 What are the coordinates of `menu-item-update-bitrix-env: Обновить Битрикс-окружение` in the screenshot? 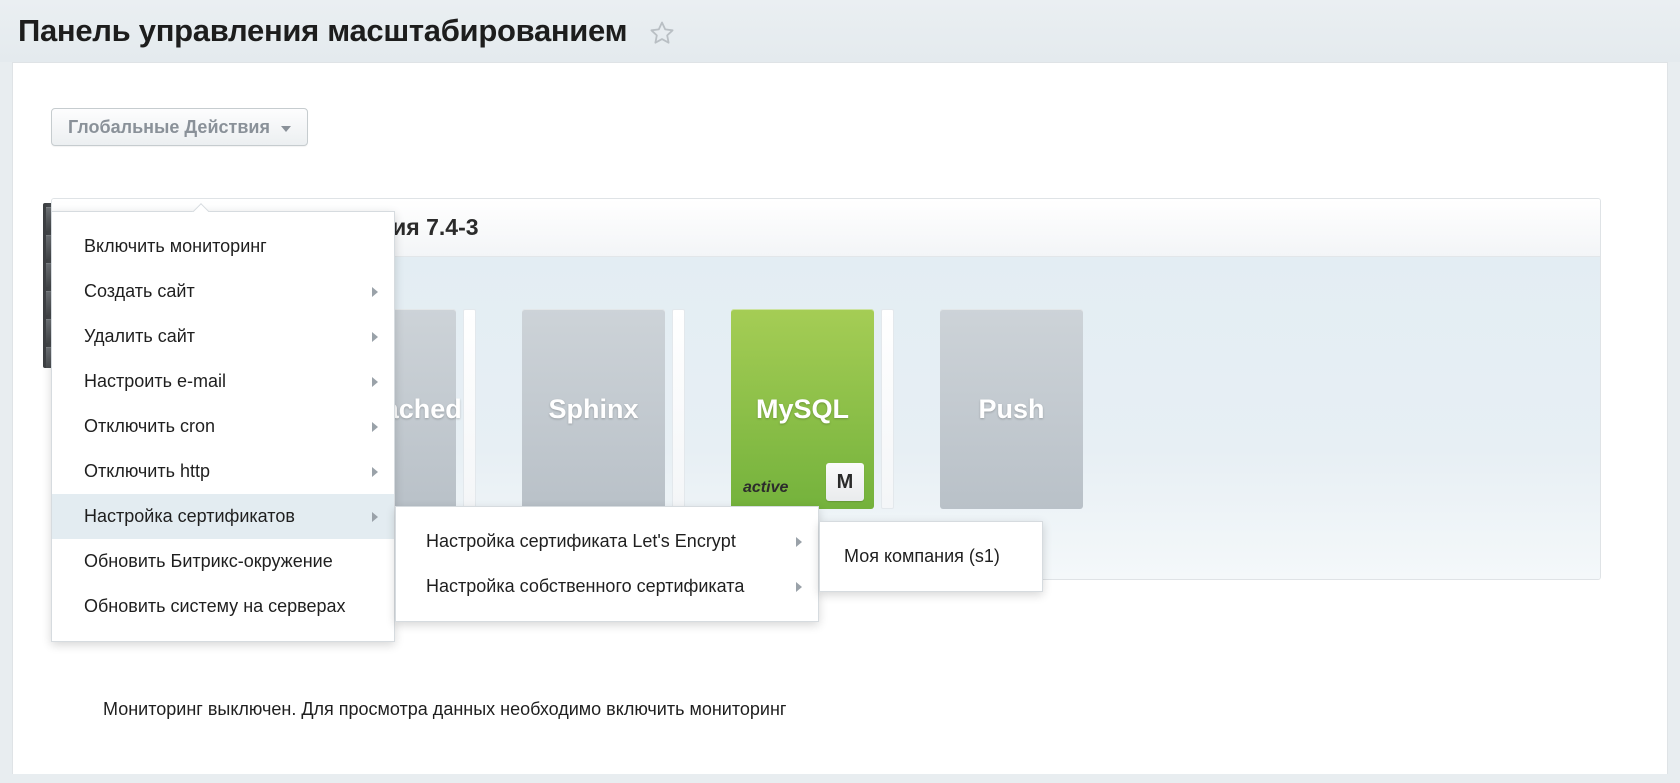 It's located at (223, 561).